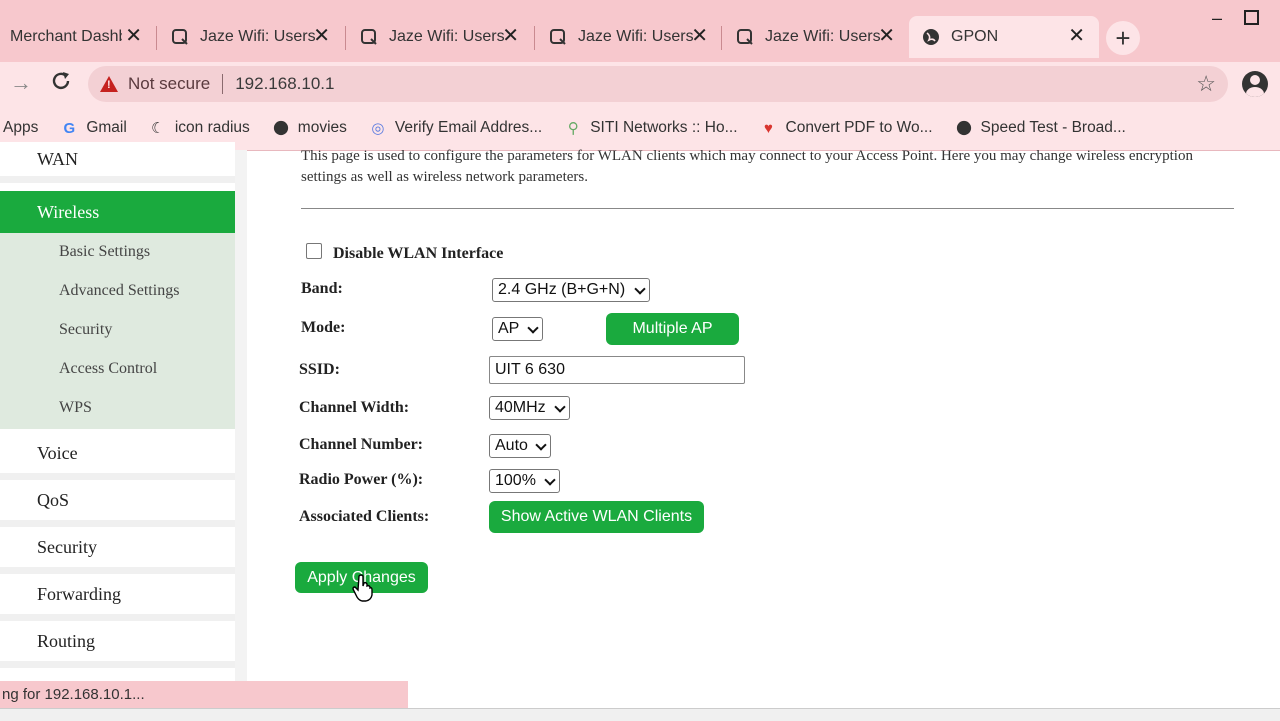  Describe the element at coordinates (767, 208) in the screenshot. I see `divider` at that location.